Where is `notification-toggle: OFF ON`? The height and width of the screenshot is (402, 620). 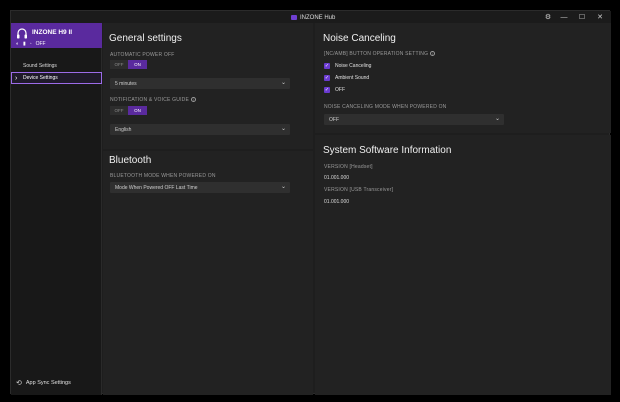
notification-toggle: OFF ON is located at coordinates (128, 110).